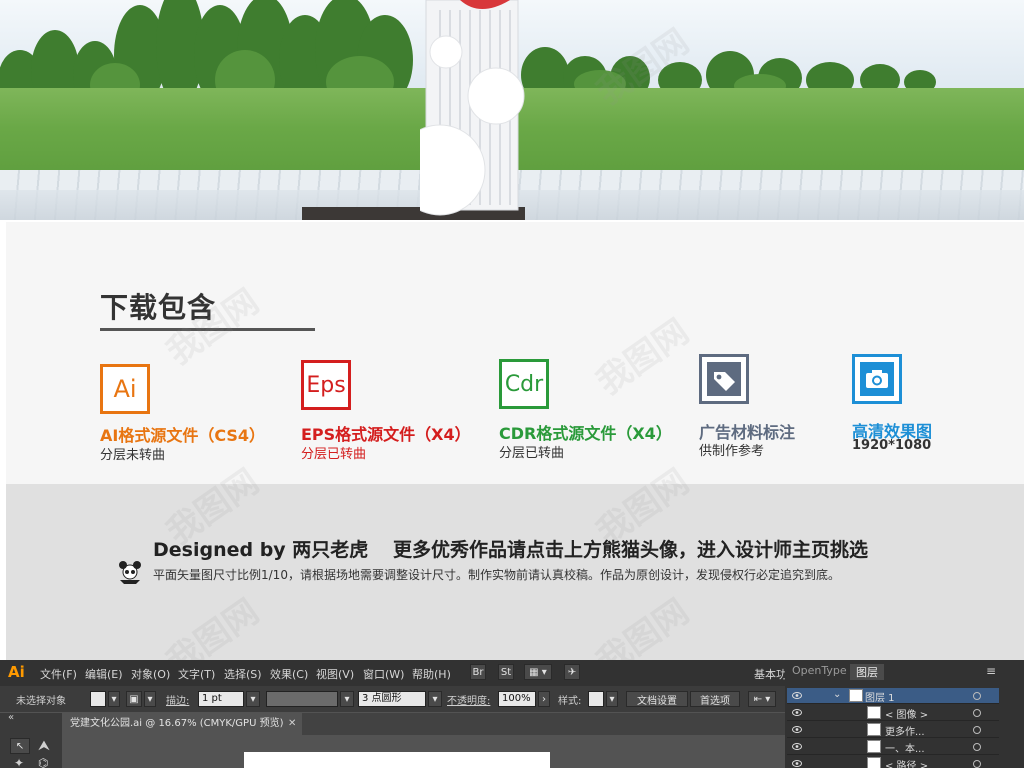 The image size is (1024, 768). What do you see at coordinates (596, 699) in the screenshot?
I see `style-swatch` at bounding box center [596, 699].